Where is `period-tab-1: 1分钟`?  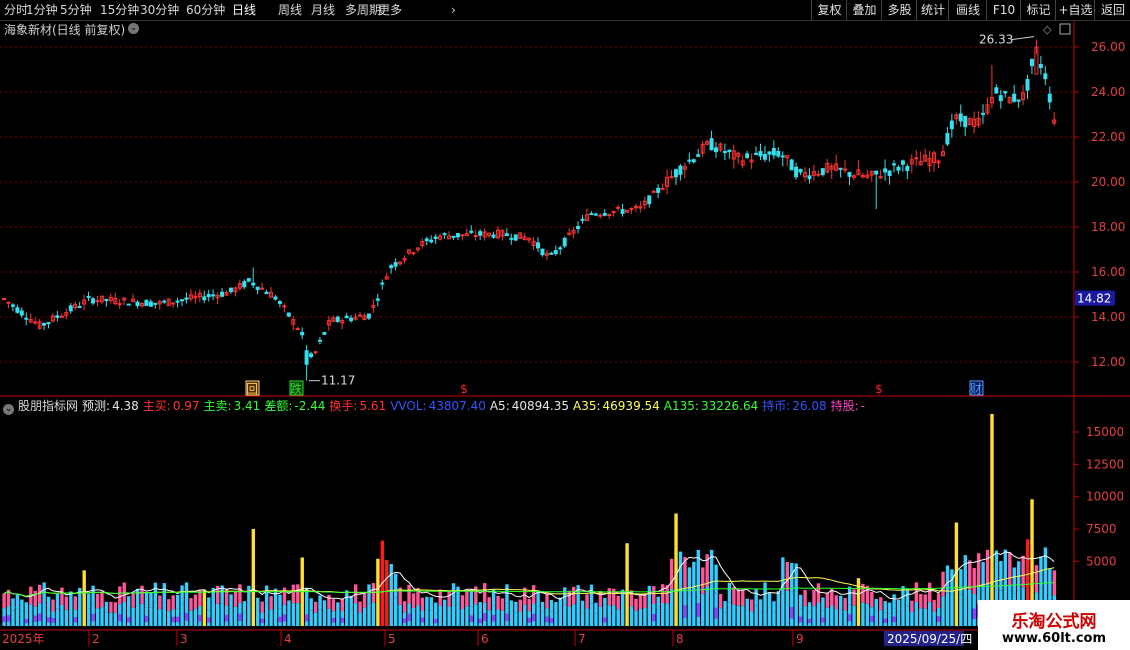 period-tab-1: 1分钟 is located at coordinates (42, 10).